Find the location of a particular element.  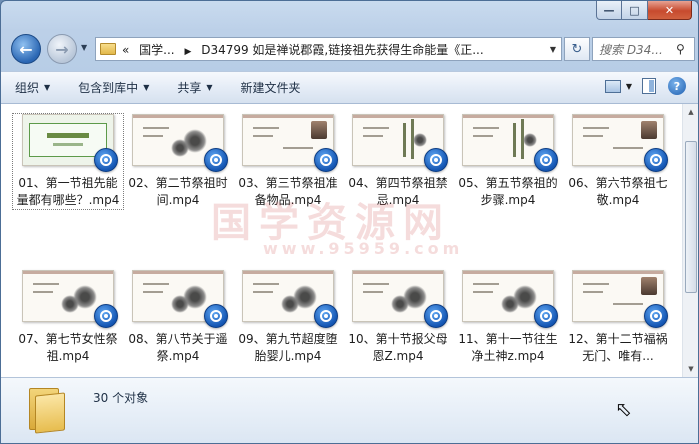

file-item: 07、第七节女性祭祖.mp4 is located at coordinates (68, 317).